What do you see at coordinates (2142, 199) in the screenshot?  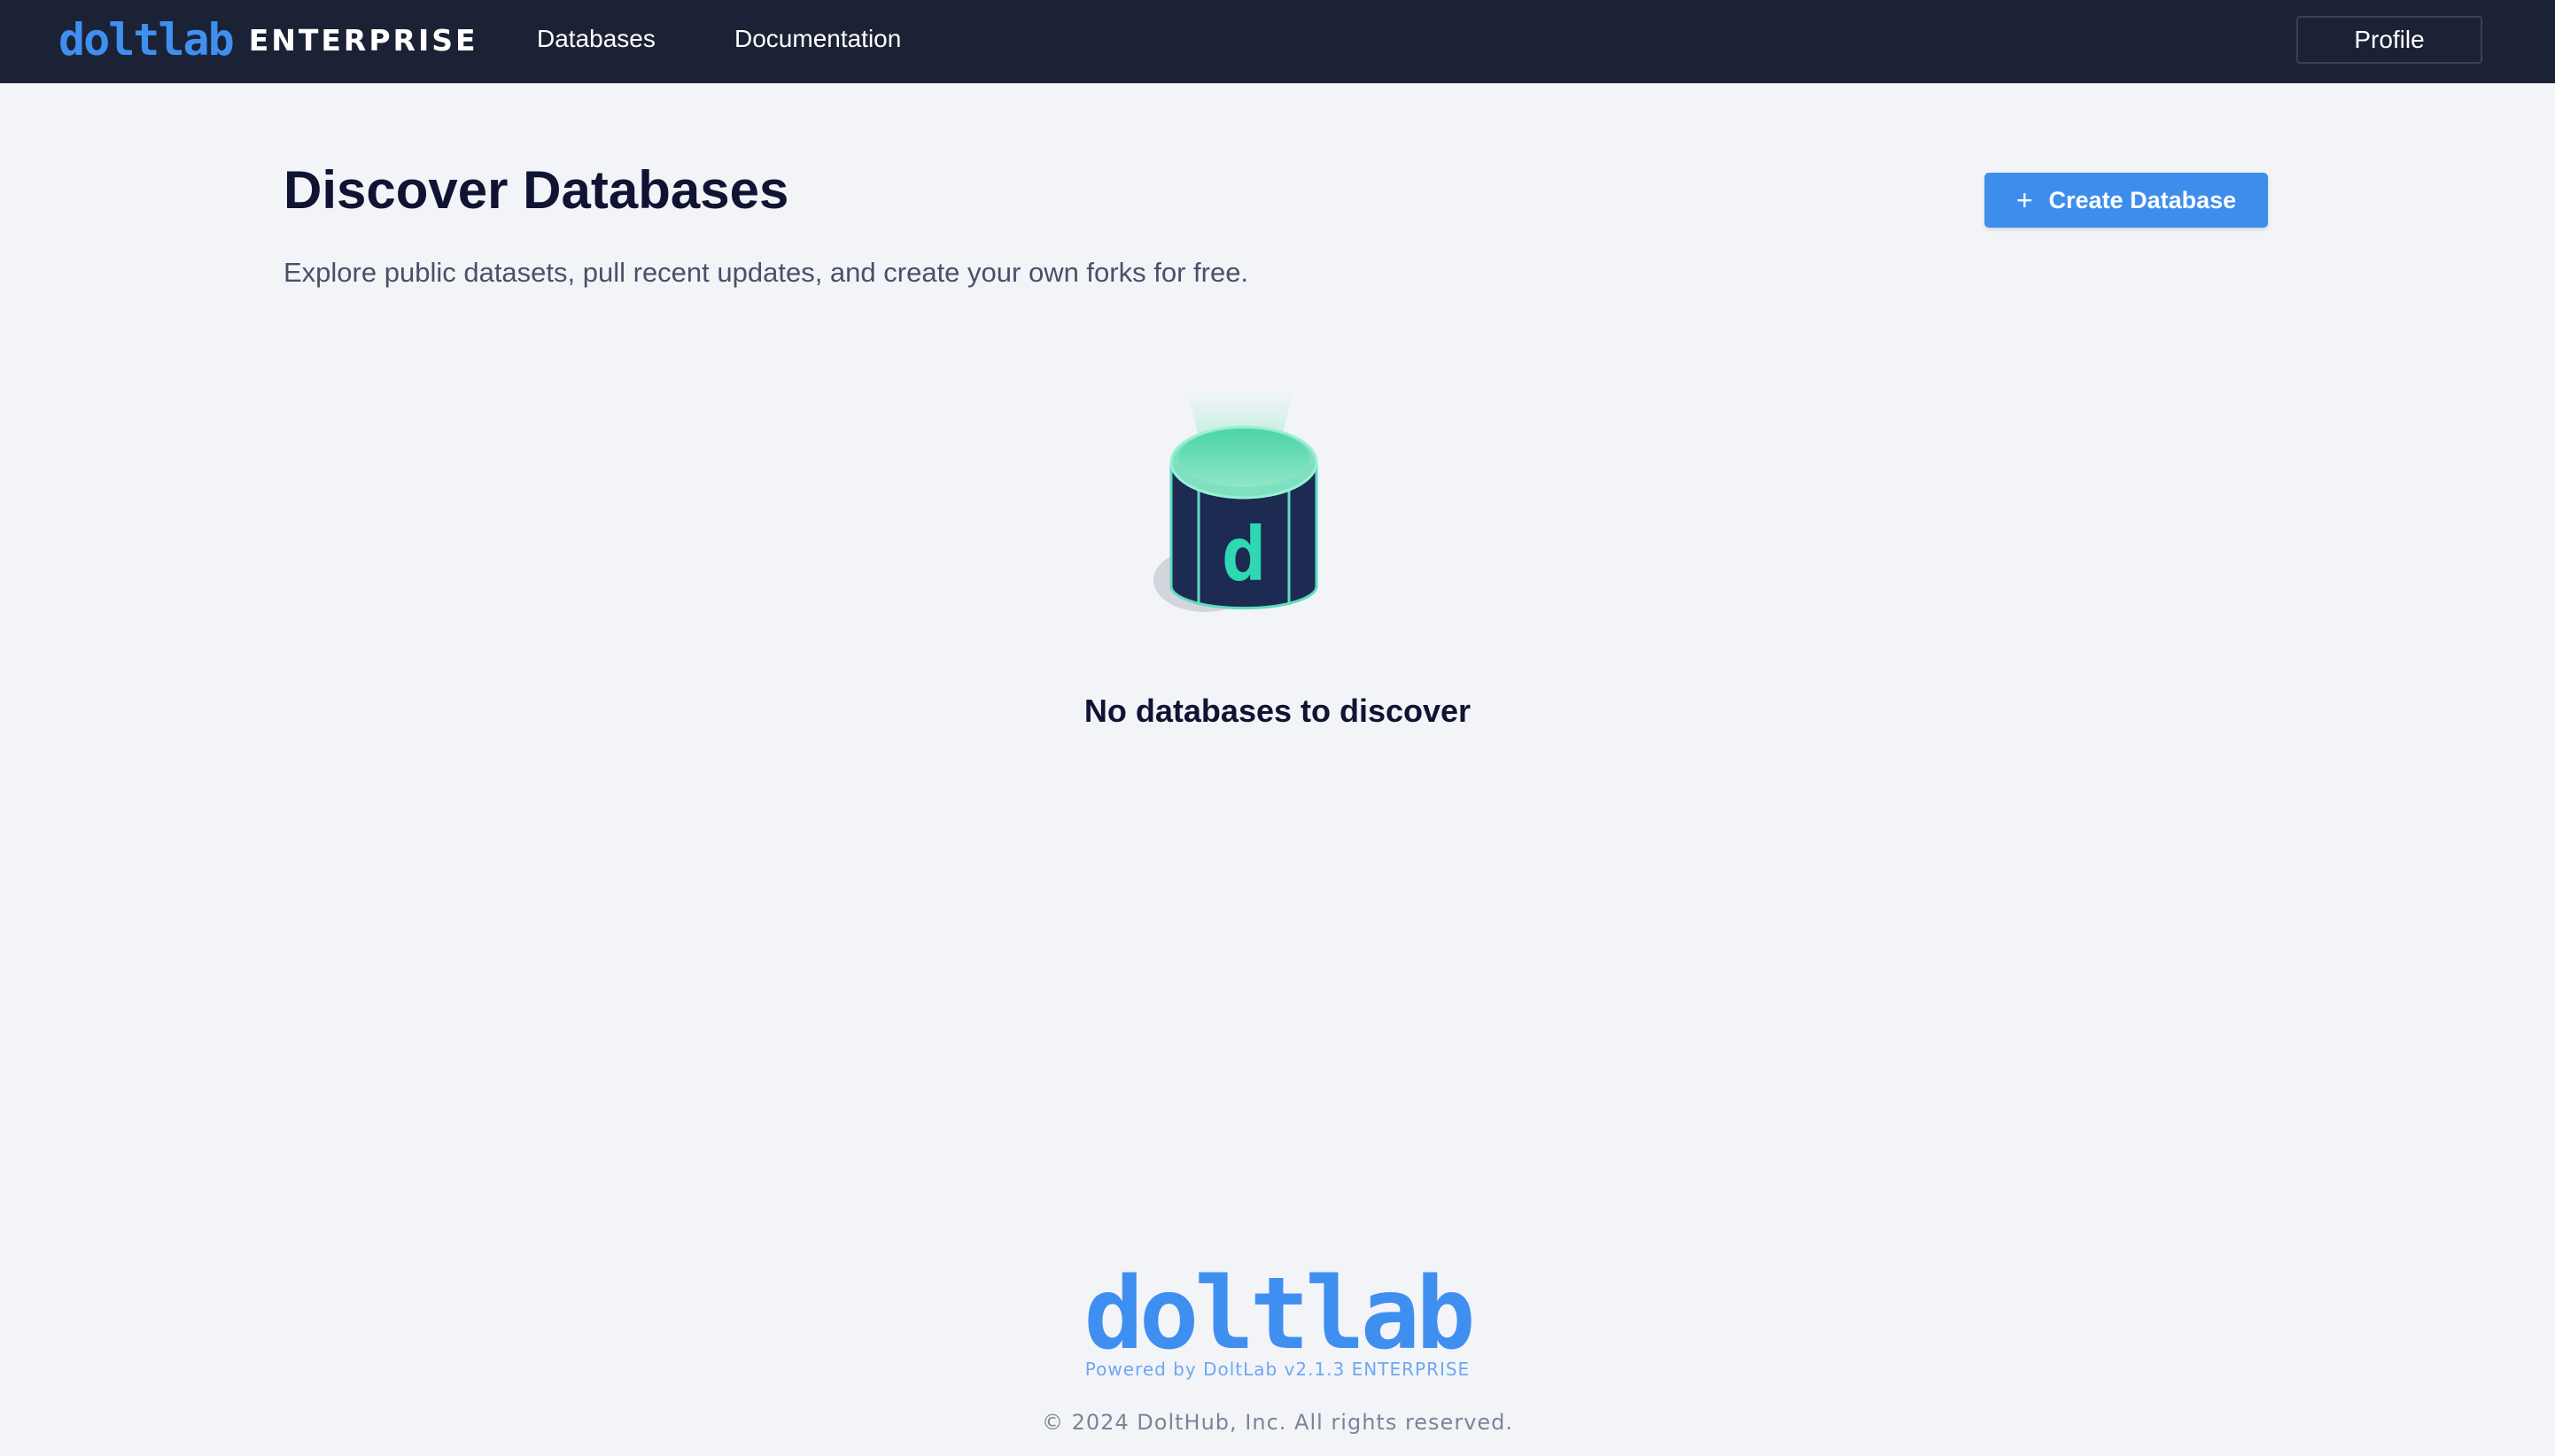 I see `create-database-label: Create Database` at bounding box center [2142, 199].